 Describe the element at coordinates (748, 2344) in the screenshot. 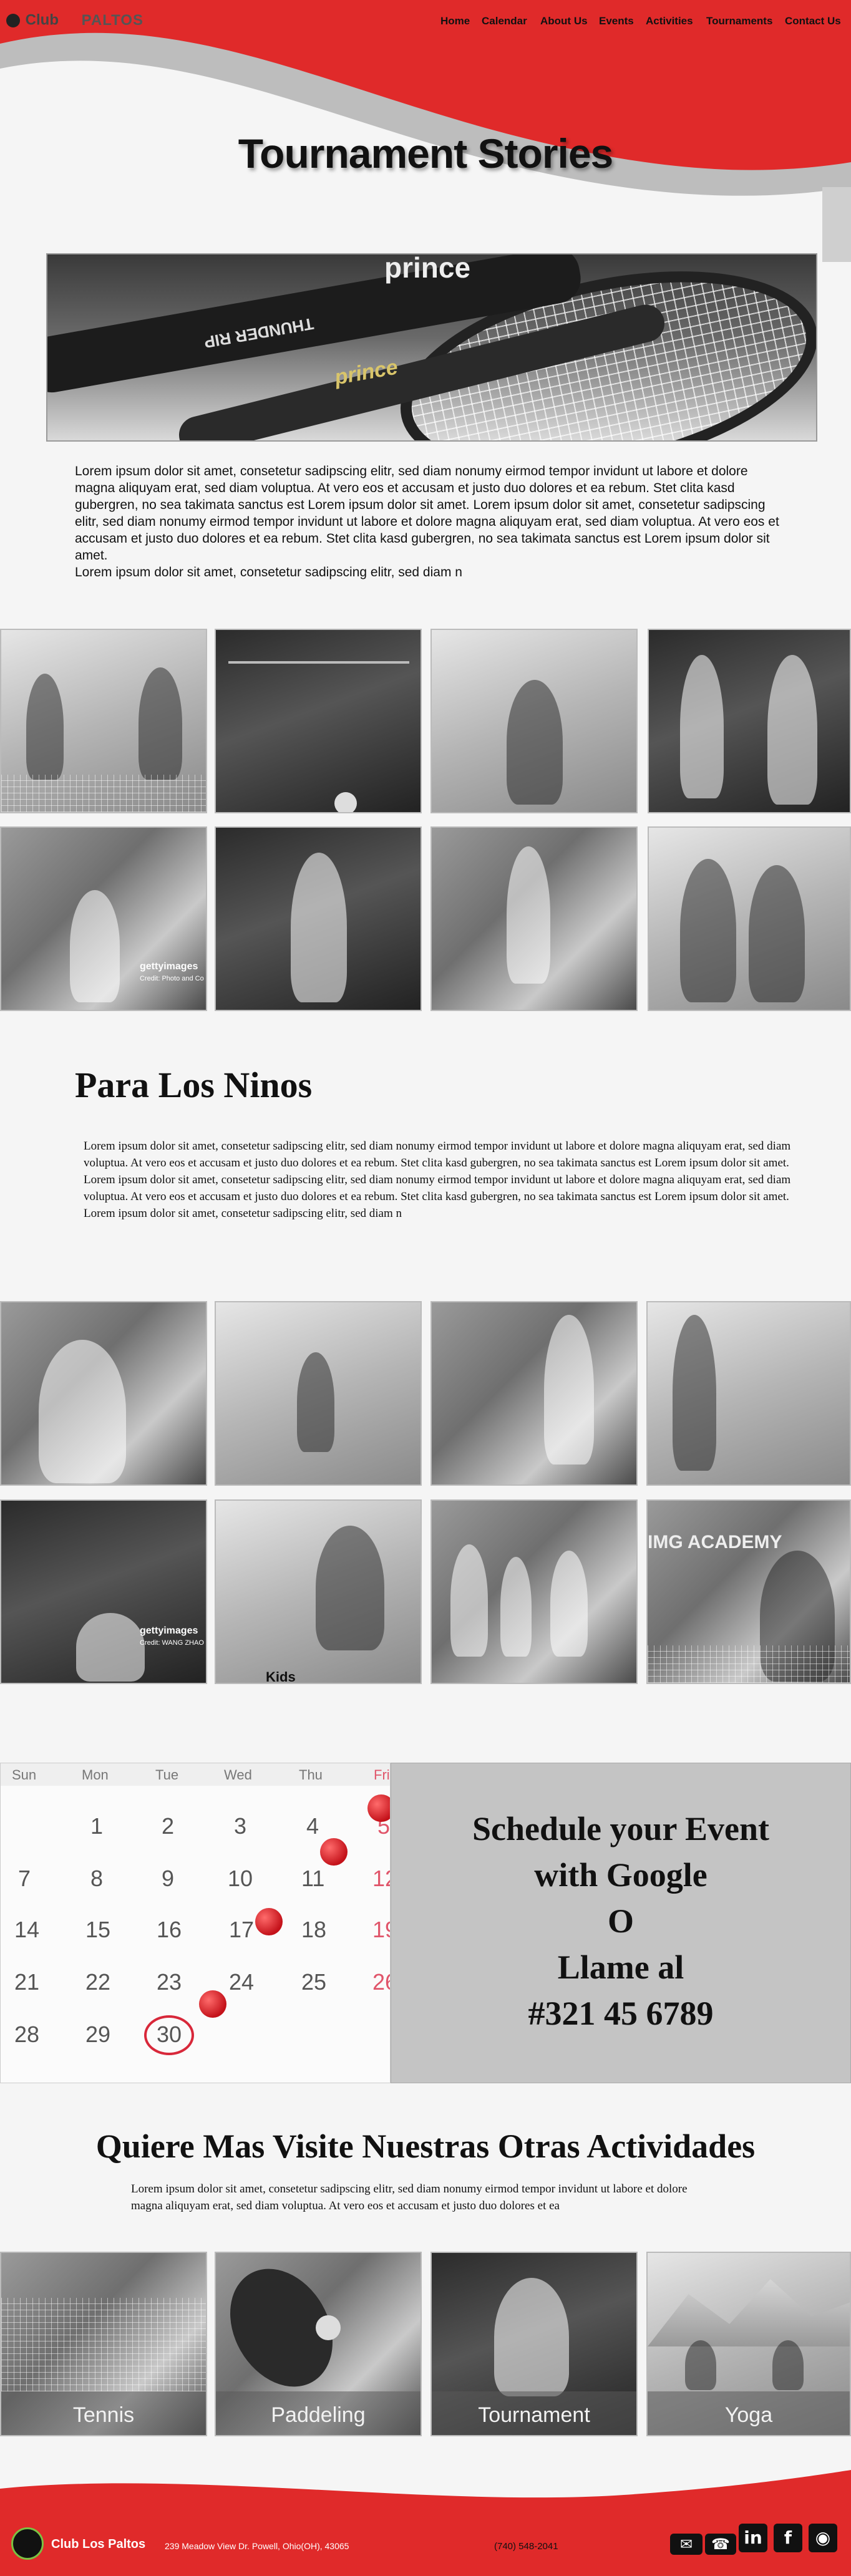

I see `activity-card-yoga: Yoga` at that location.